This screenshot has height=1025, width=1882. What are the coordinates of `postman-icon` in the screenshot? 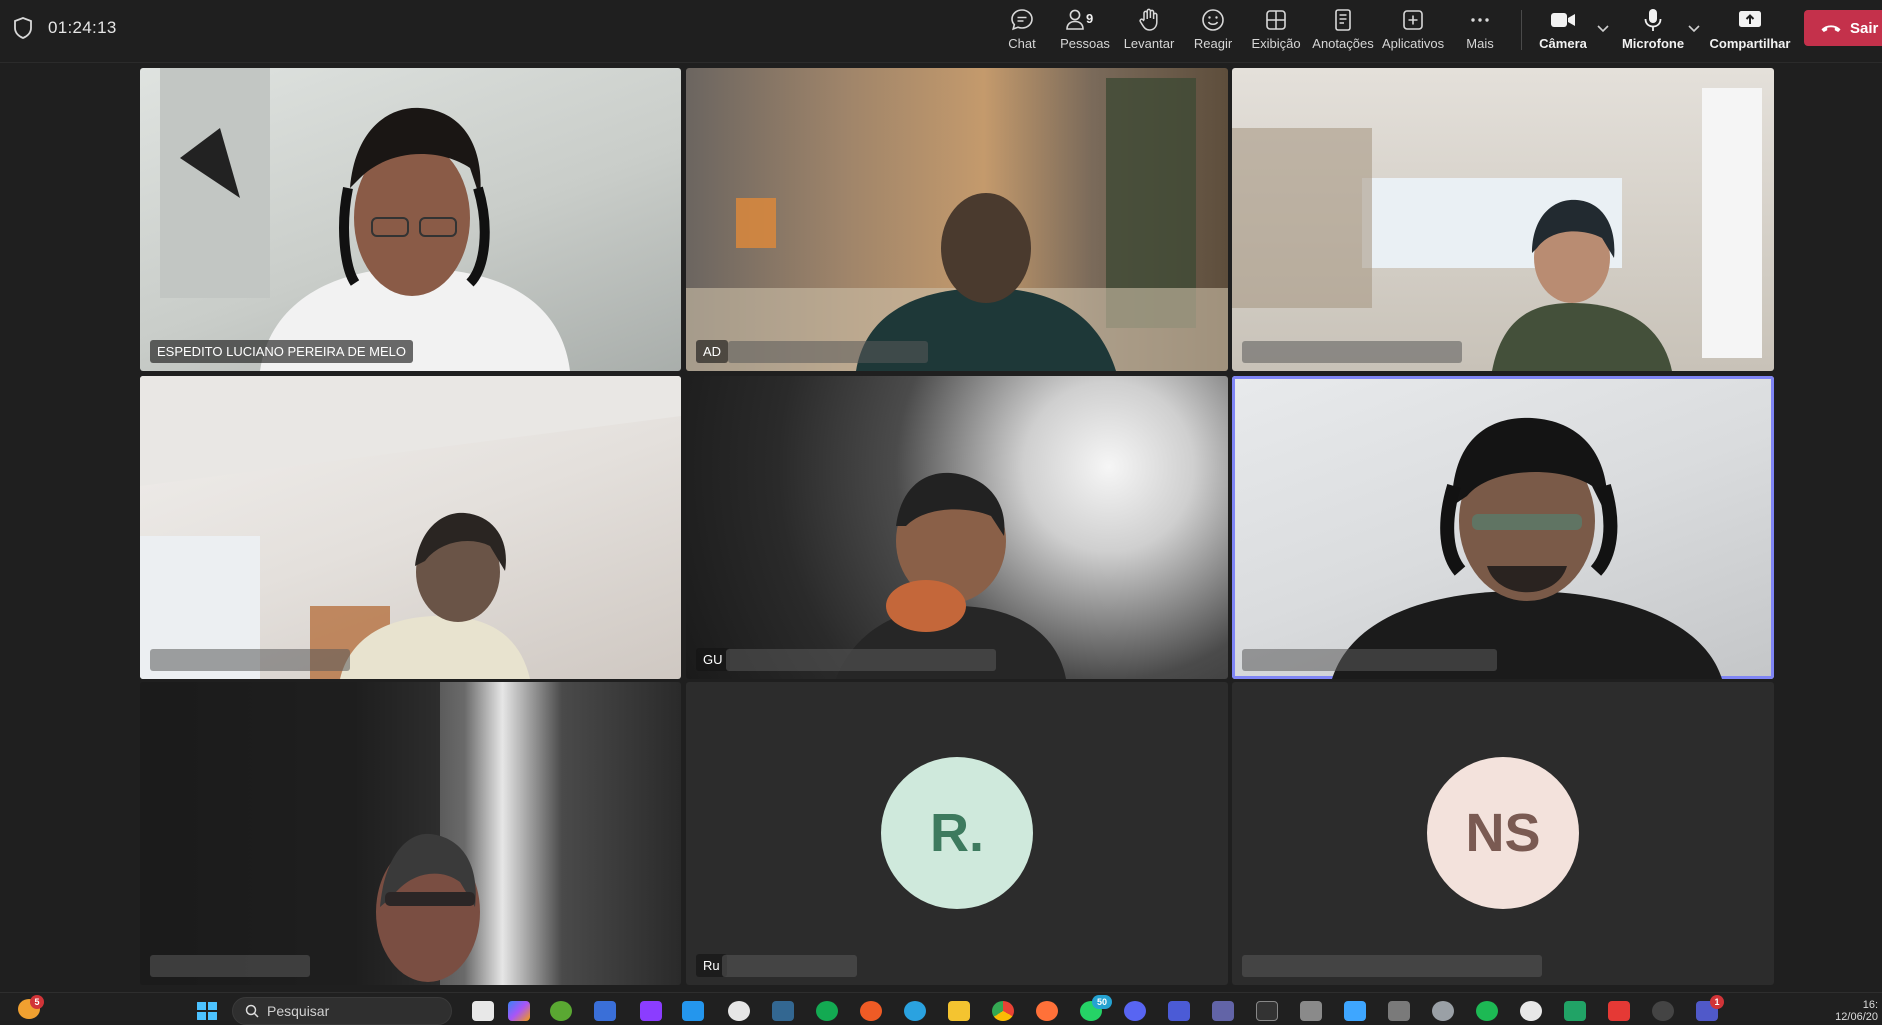 It's located at (871, 1011).